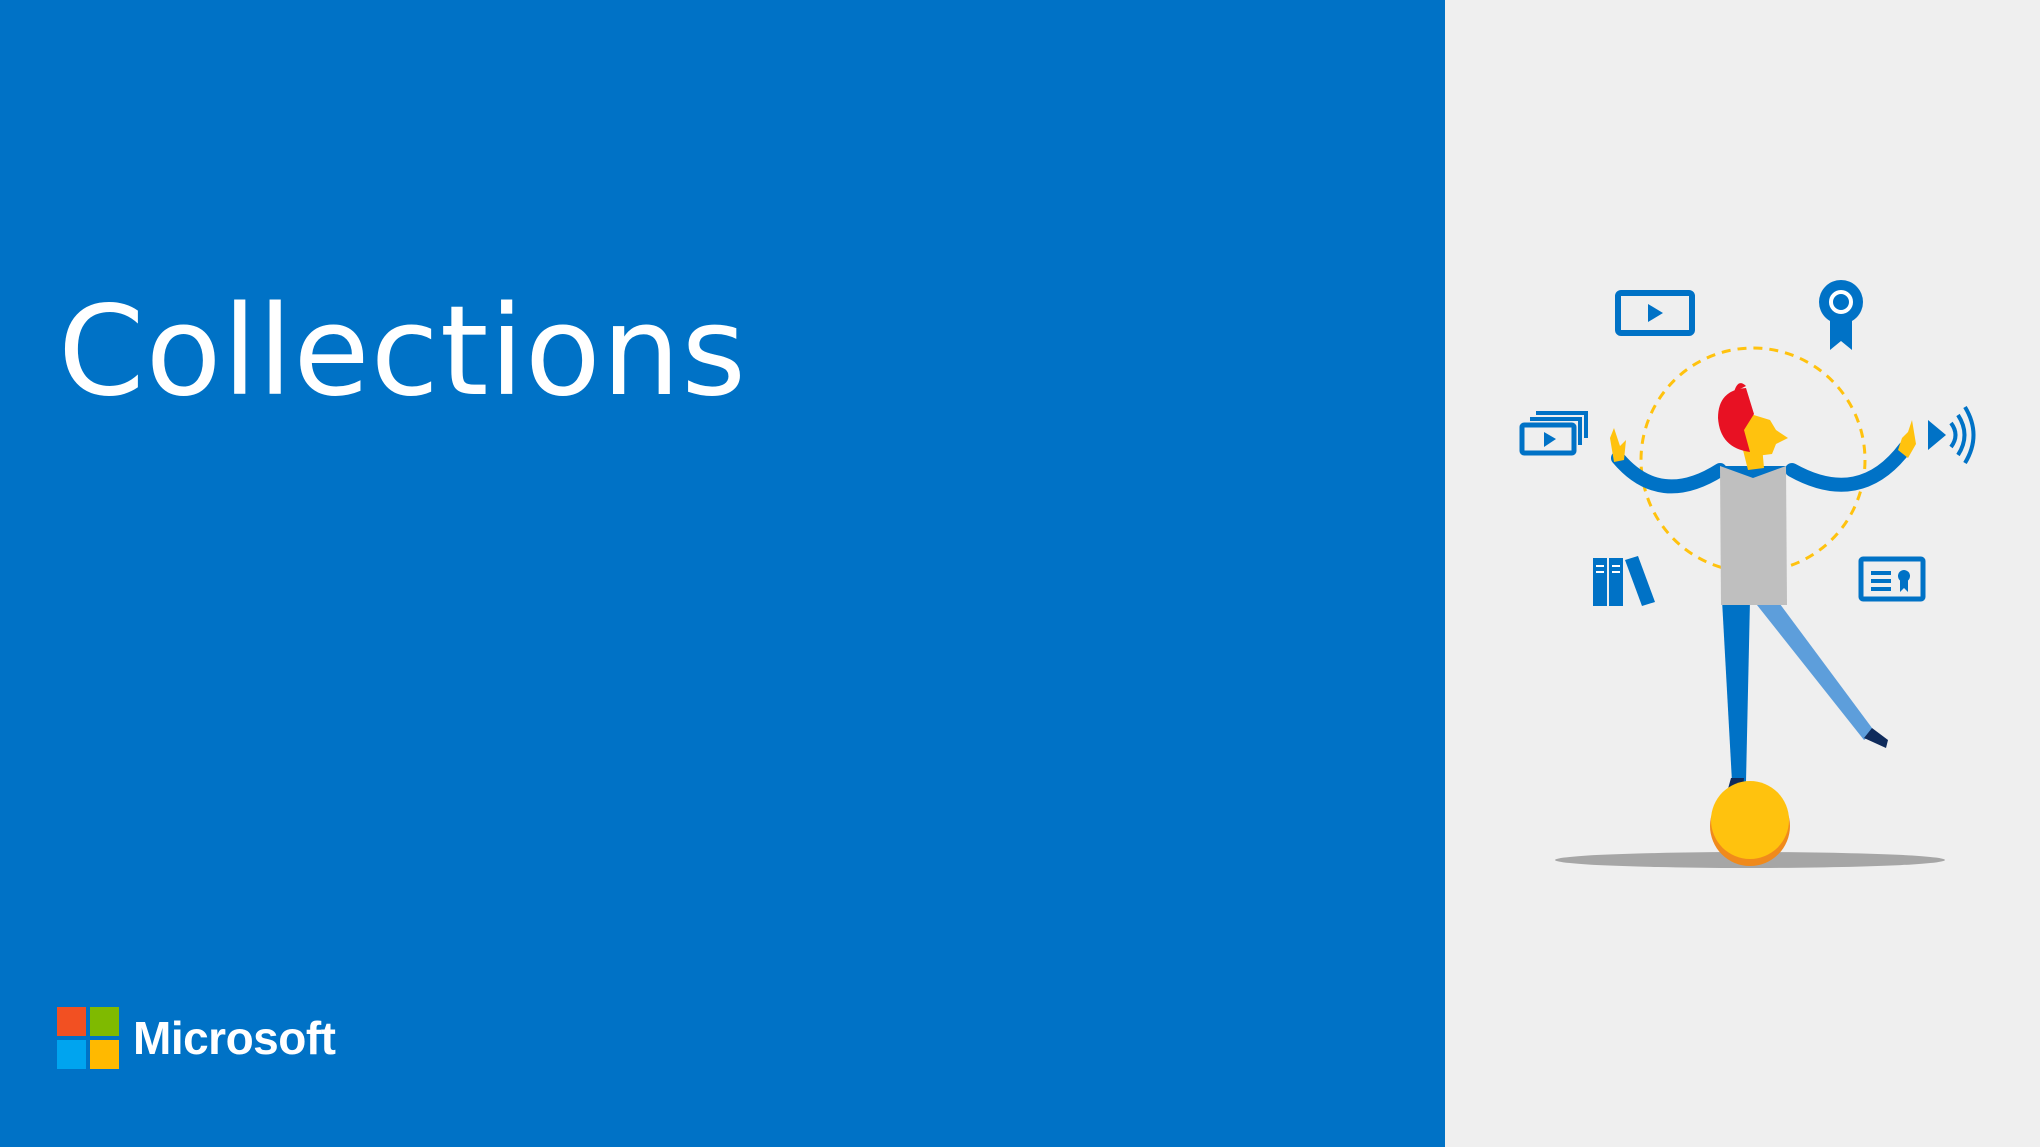 This screenshot has height=1147, width=2040. I want to click on right-arm, so click(1848, 466).